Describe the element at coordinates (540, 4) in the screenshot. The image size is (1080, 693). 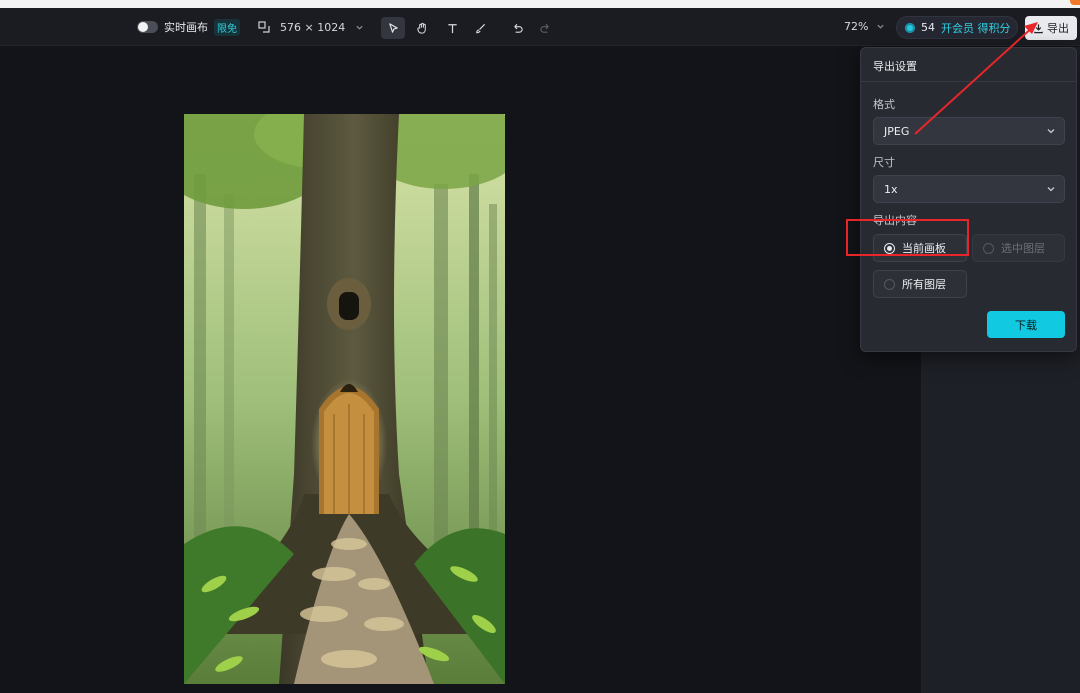
I see `browser-top-strip` at that location.